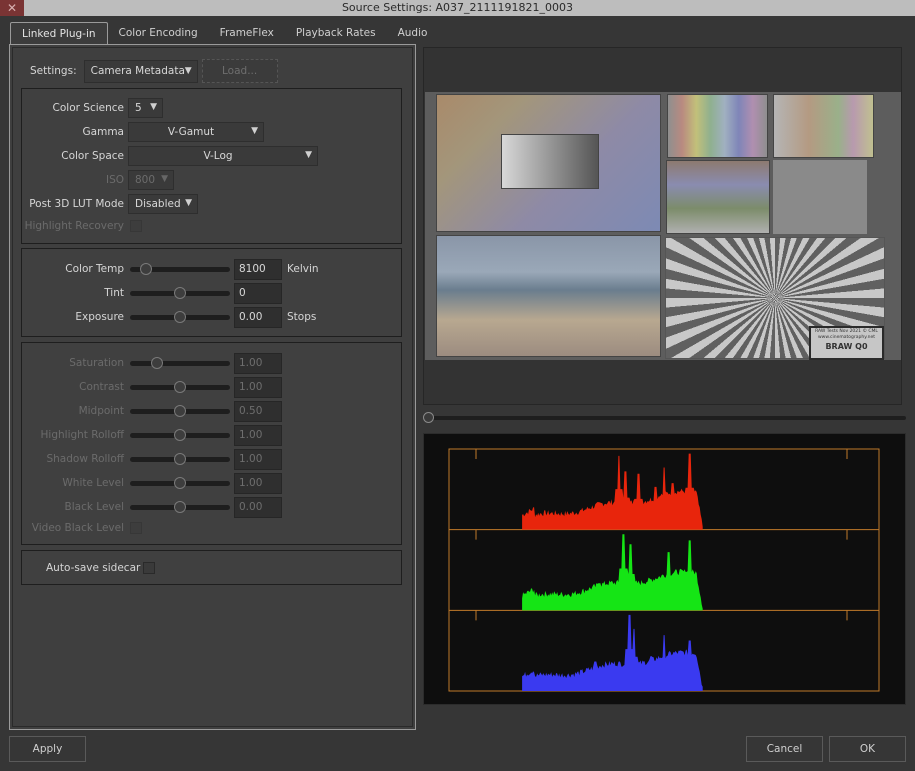 The image size is (915, 771). What do you see at coordinates (74, 226) in the screenshot?
I see `highlight-recovery-label: Highlight Recovery` at bounding box center [74, 226].